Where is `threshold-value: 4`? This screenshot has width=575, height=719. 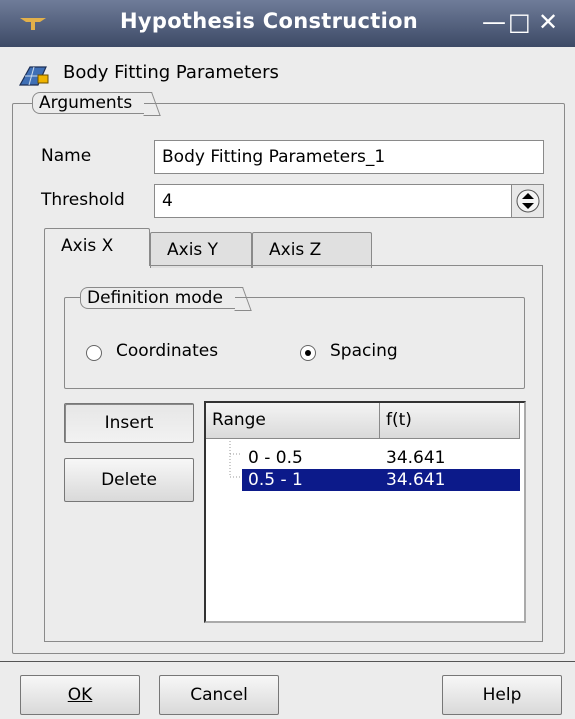 threshold-value: 4 is located at coordinates (167, 201).